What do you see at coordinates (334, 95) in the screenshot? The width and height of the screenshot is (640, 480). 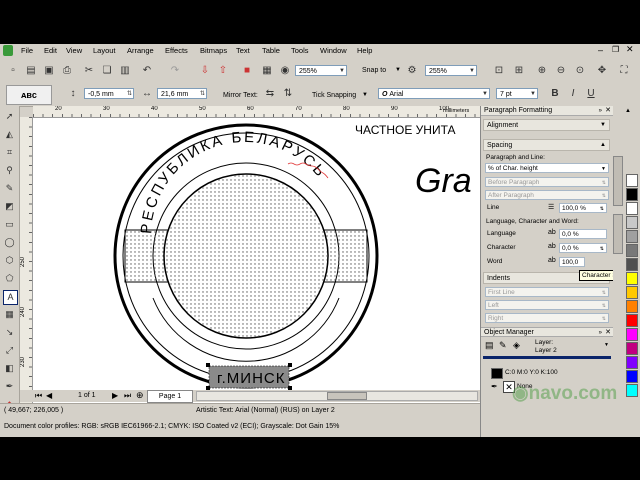 I see `tick-snapping-label: Tick Snapping` at bounding box center [334, 95].